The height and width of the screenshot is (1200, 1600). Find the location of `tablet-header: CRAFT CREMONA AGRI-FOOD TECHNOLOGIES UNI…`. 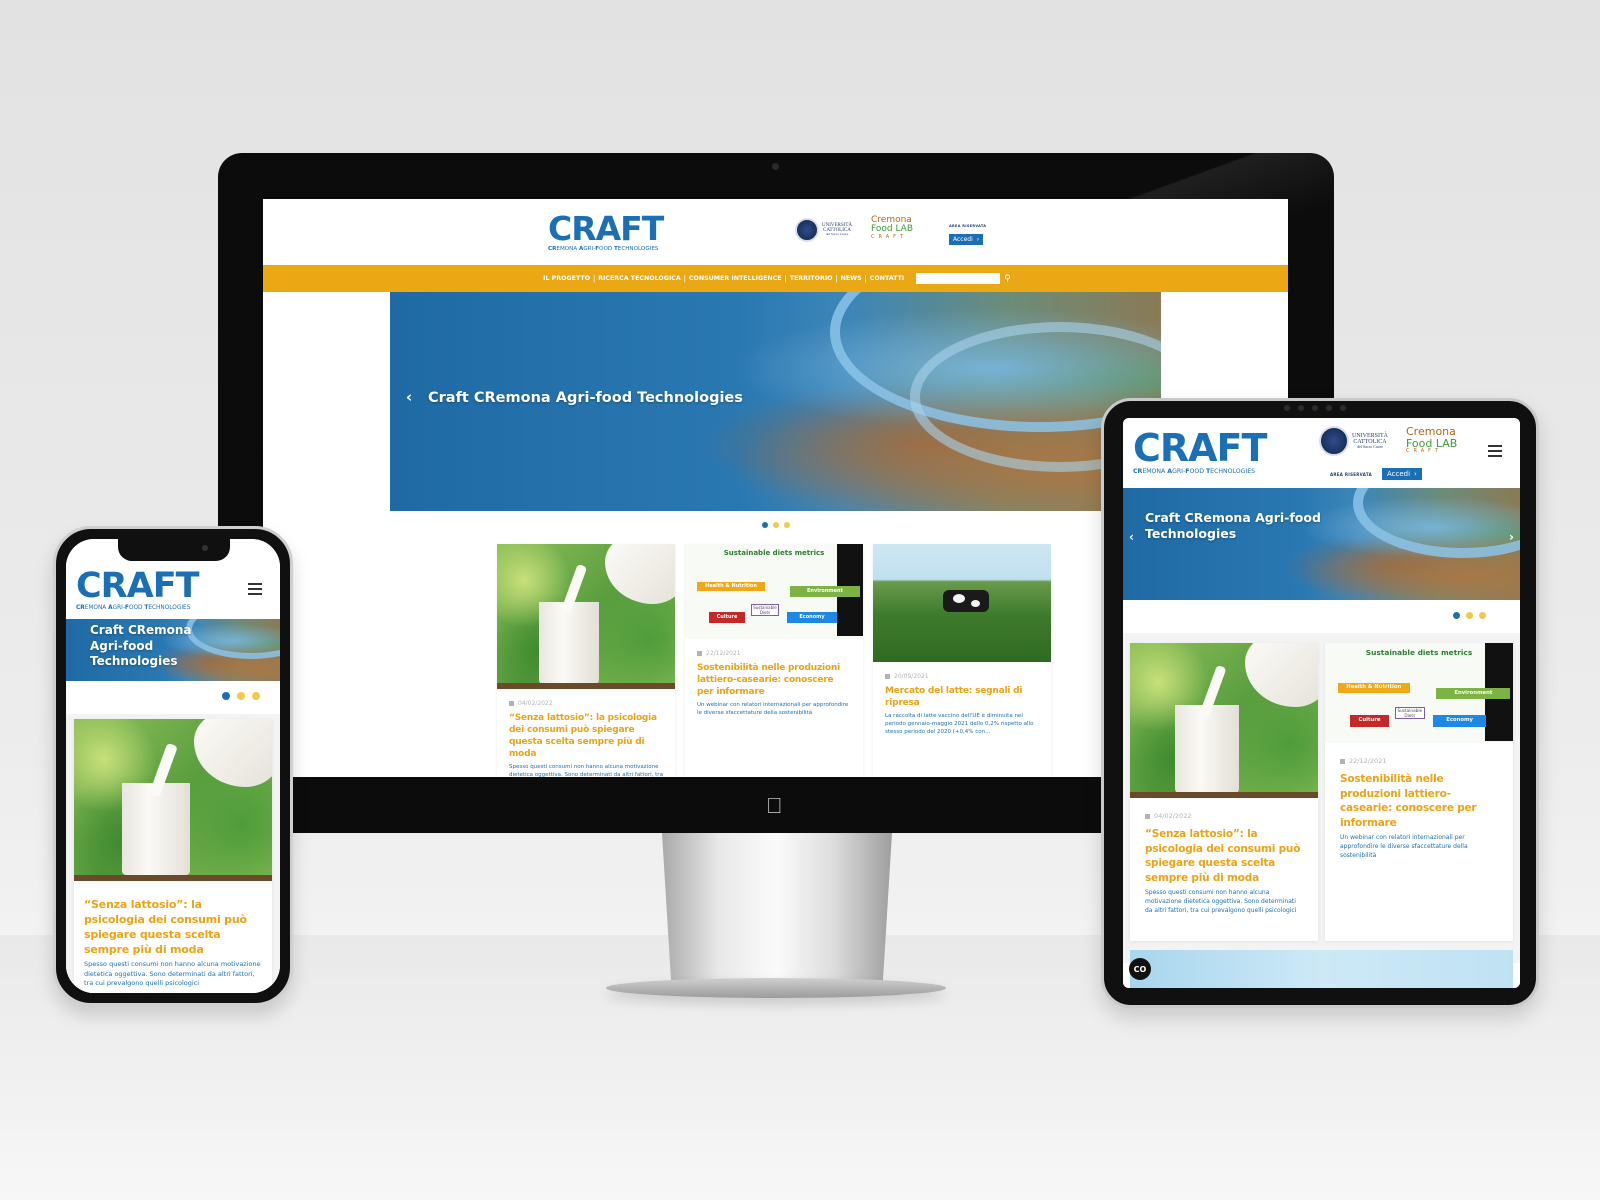

tablet-header: CRAFT CREMONA AGRI-FOOD TECHNOLOGIES UNI… is located at coordinates (1321, 453).